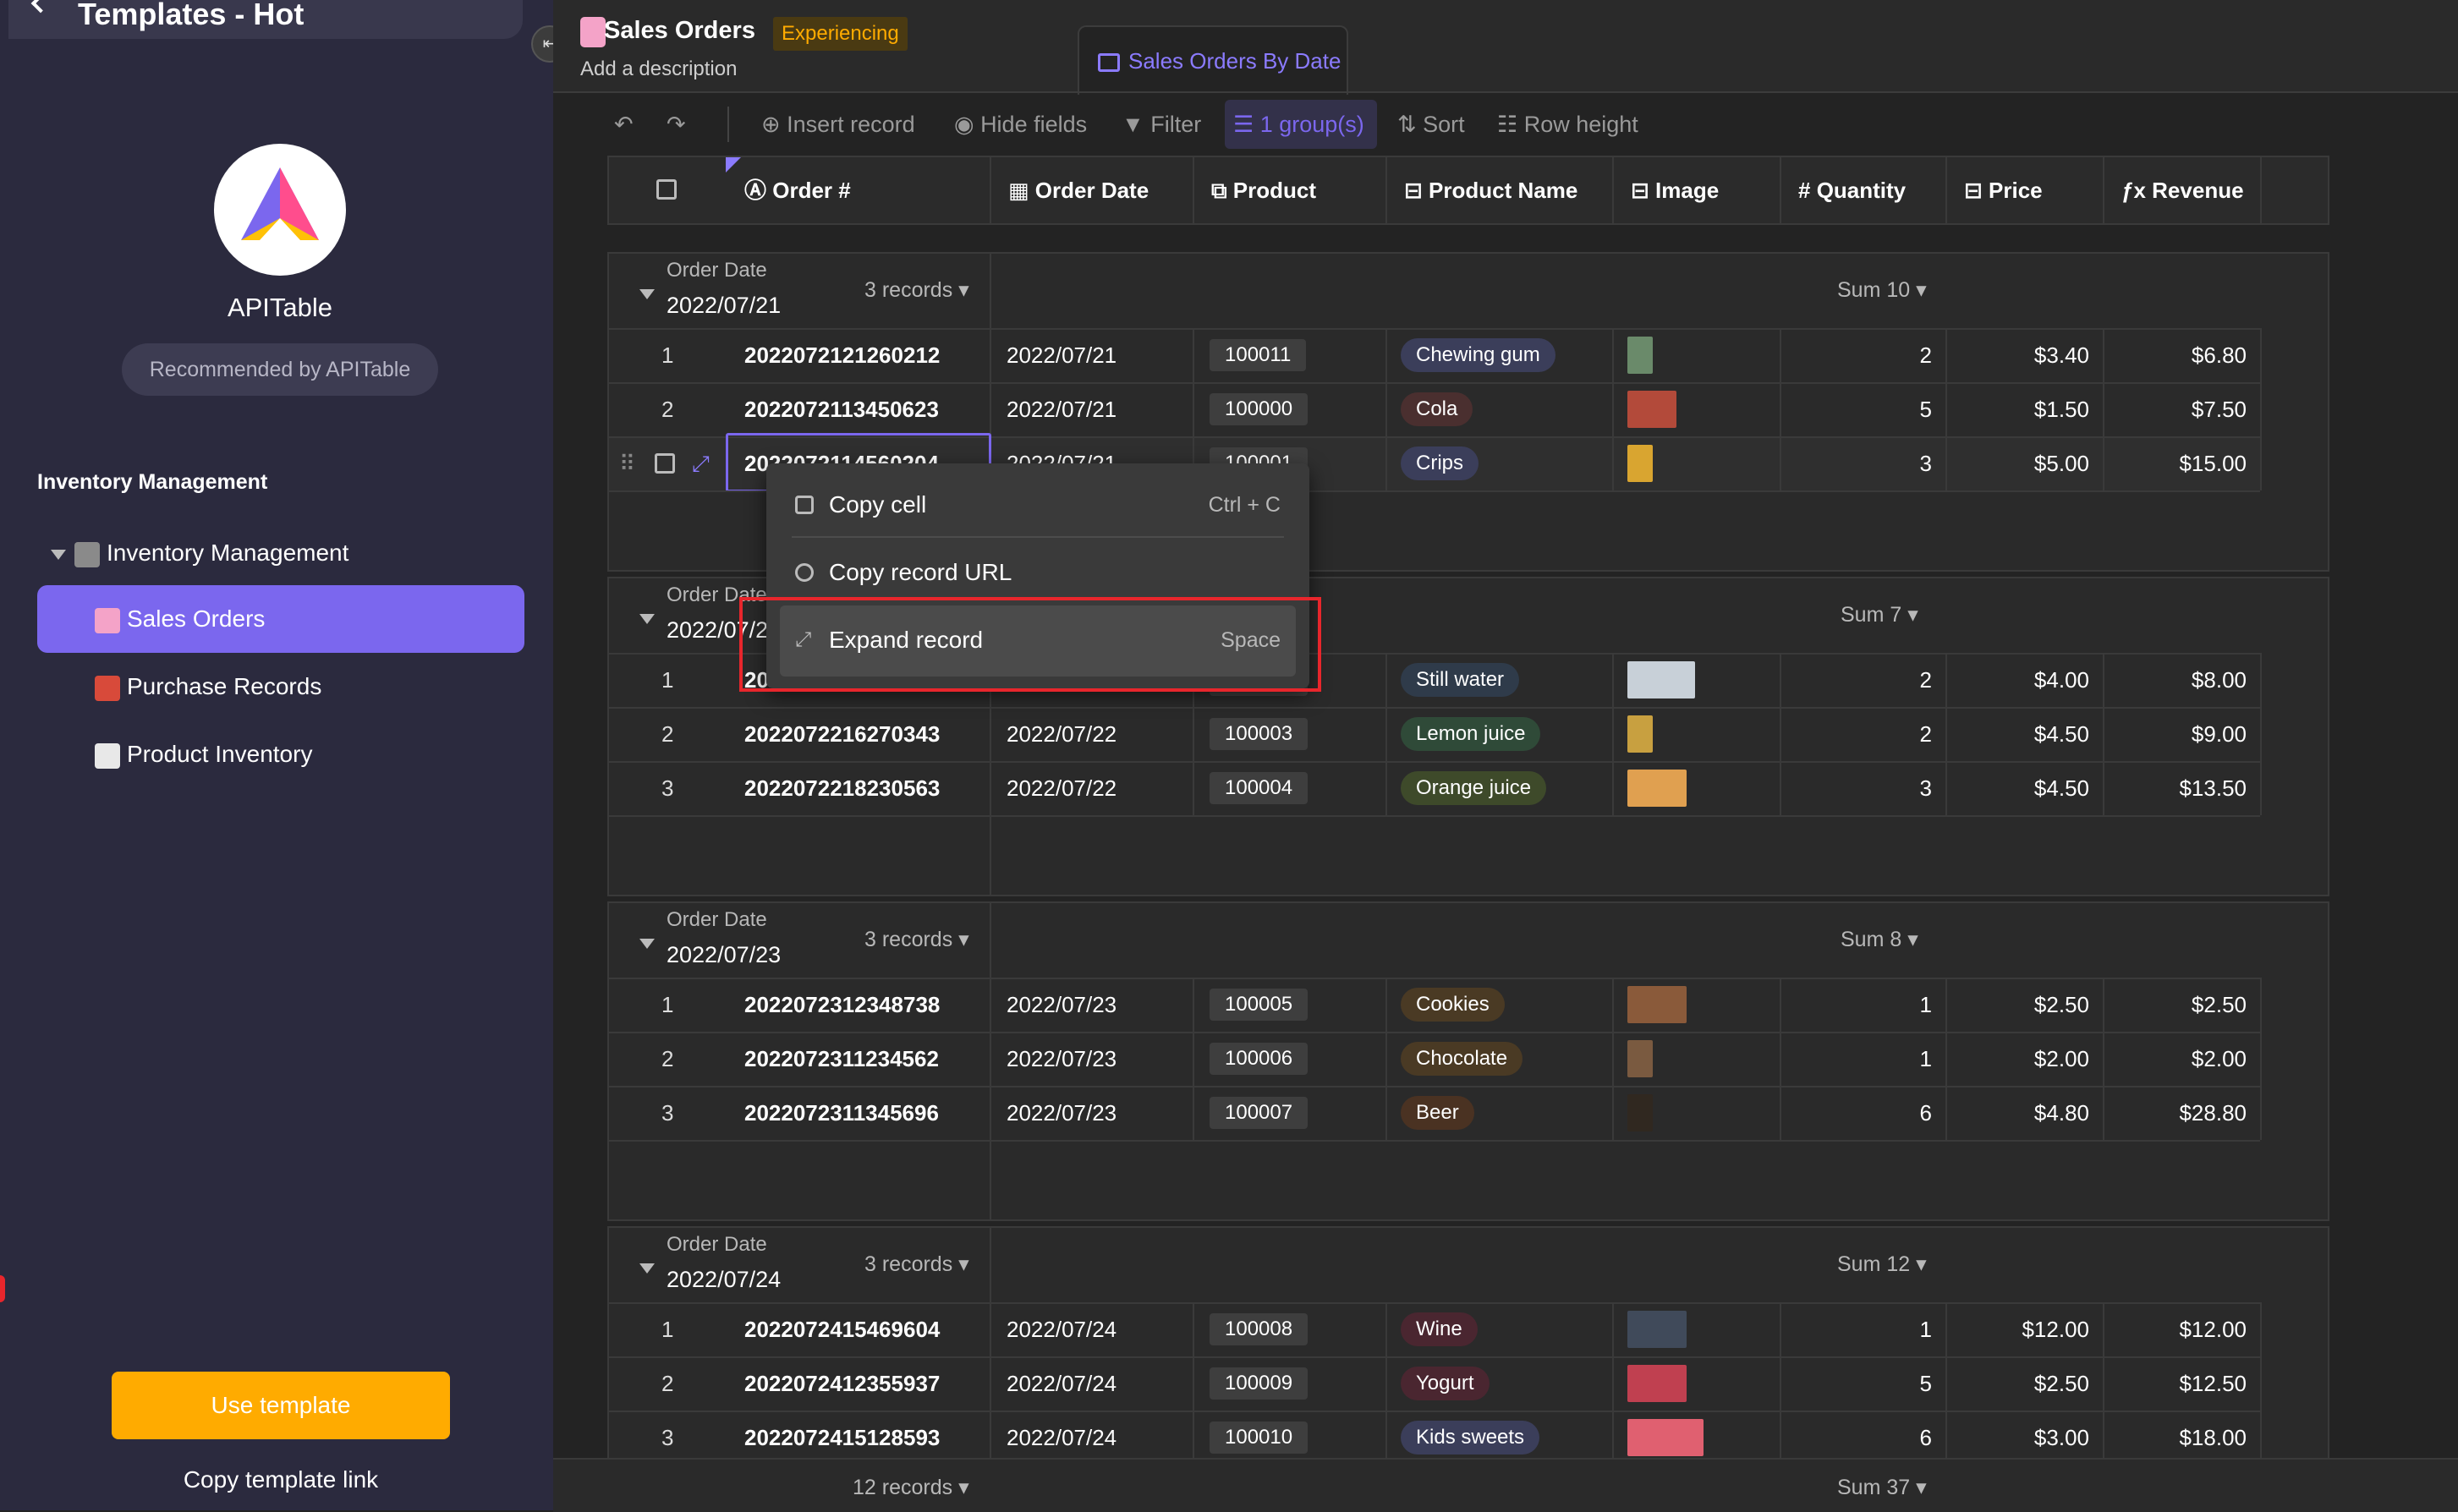 The height and width of the screenshot is (1512, 2458). I want to click on expand-icon: ⤢, so click(701, 463).